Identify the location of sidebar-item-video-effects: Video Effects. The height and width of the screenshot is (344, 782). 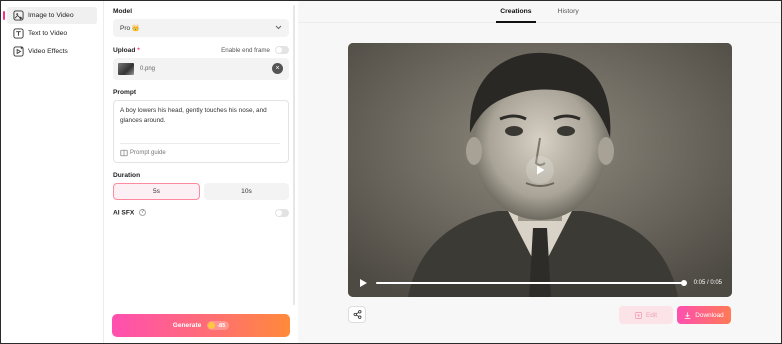
(52, 51).